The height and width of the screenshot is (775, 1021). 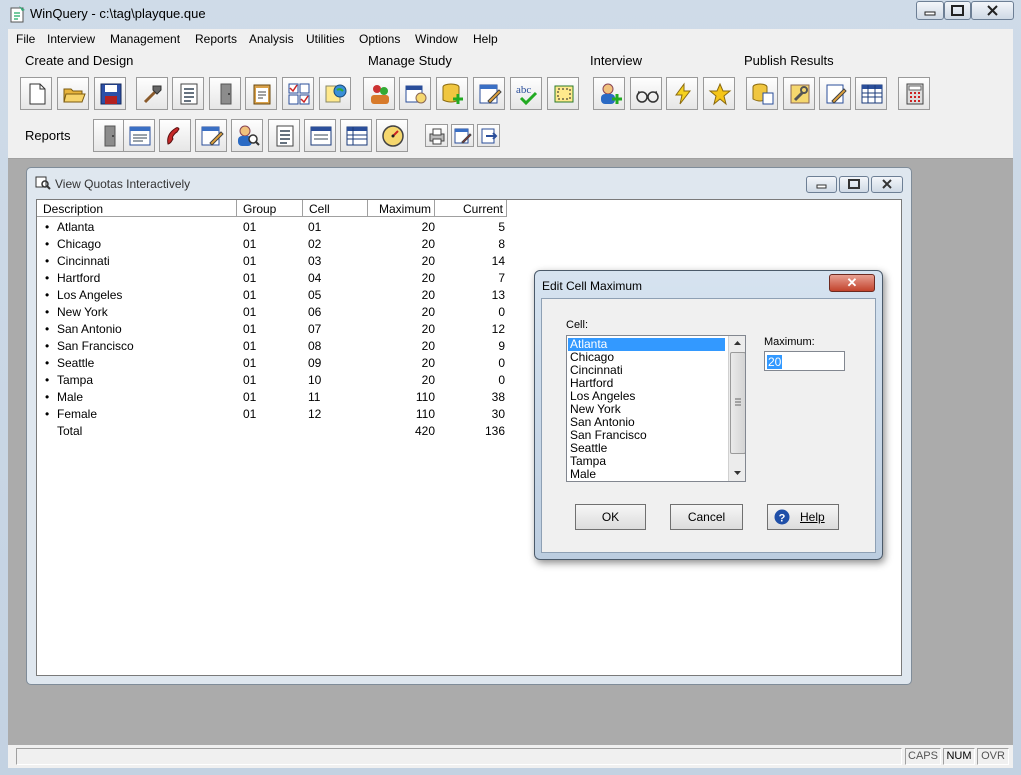 I want to click on cancel-button: Cancel, so click(x=706, y=517).